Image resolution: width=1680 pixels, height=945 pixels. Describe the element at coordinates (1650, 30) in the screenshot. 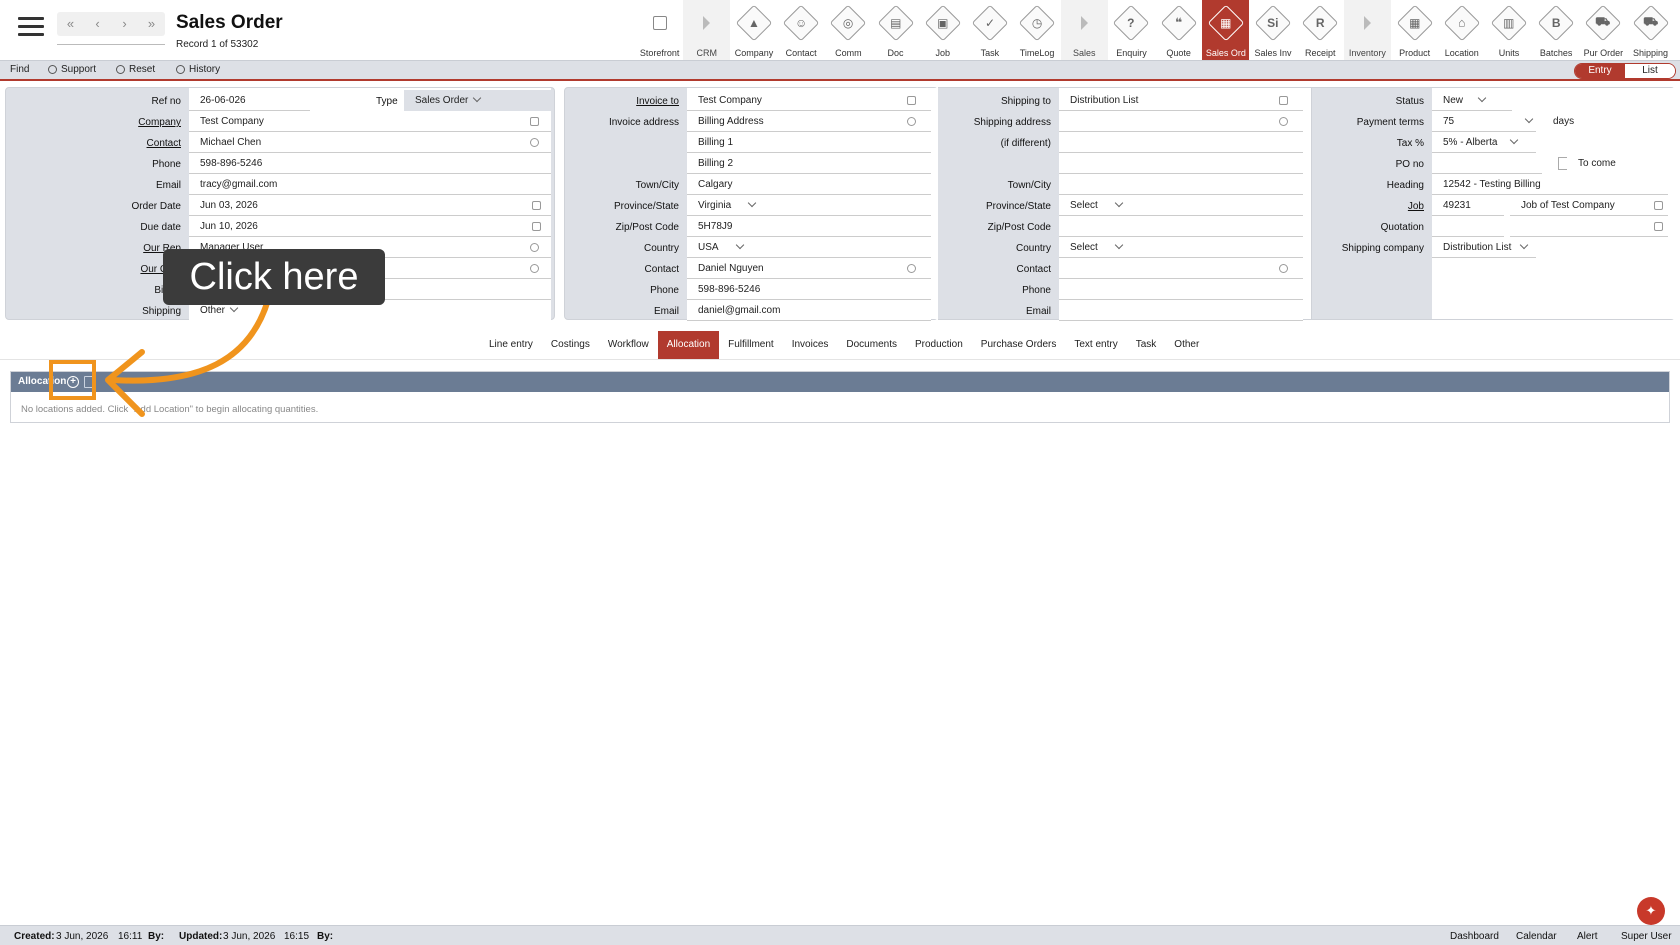

I see `module-shipping: ⛟ Shipping` at that location.